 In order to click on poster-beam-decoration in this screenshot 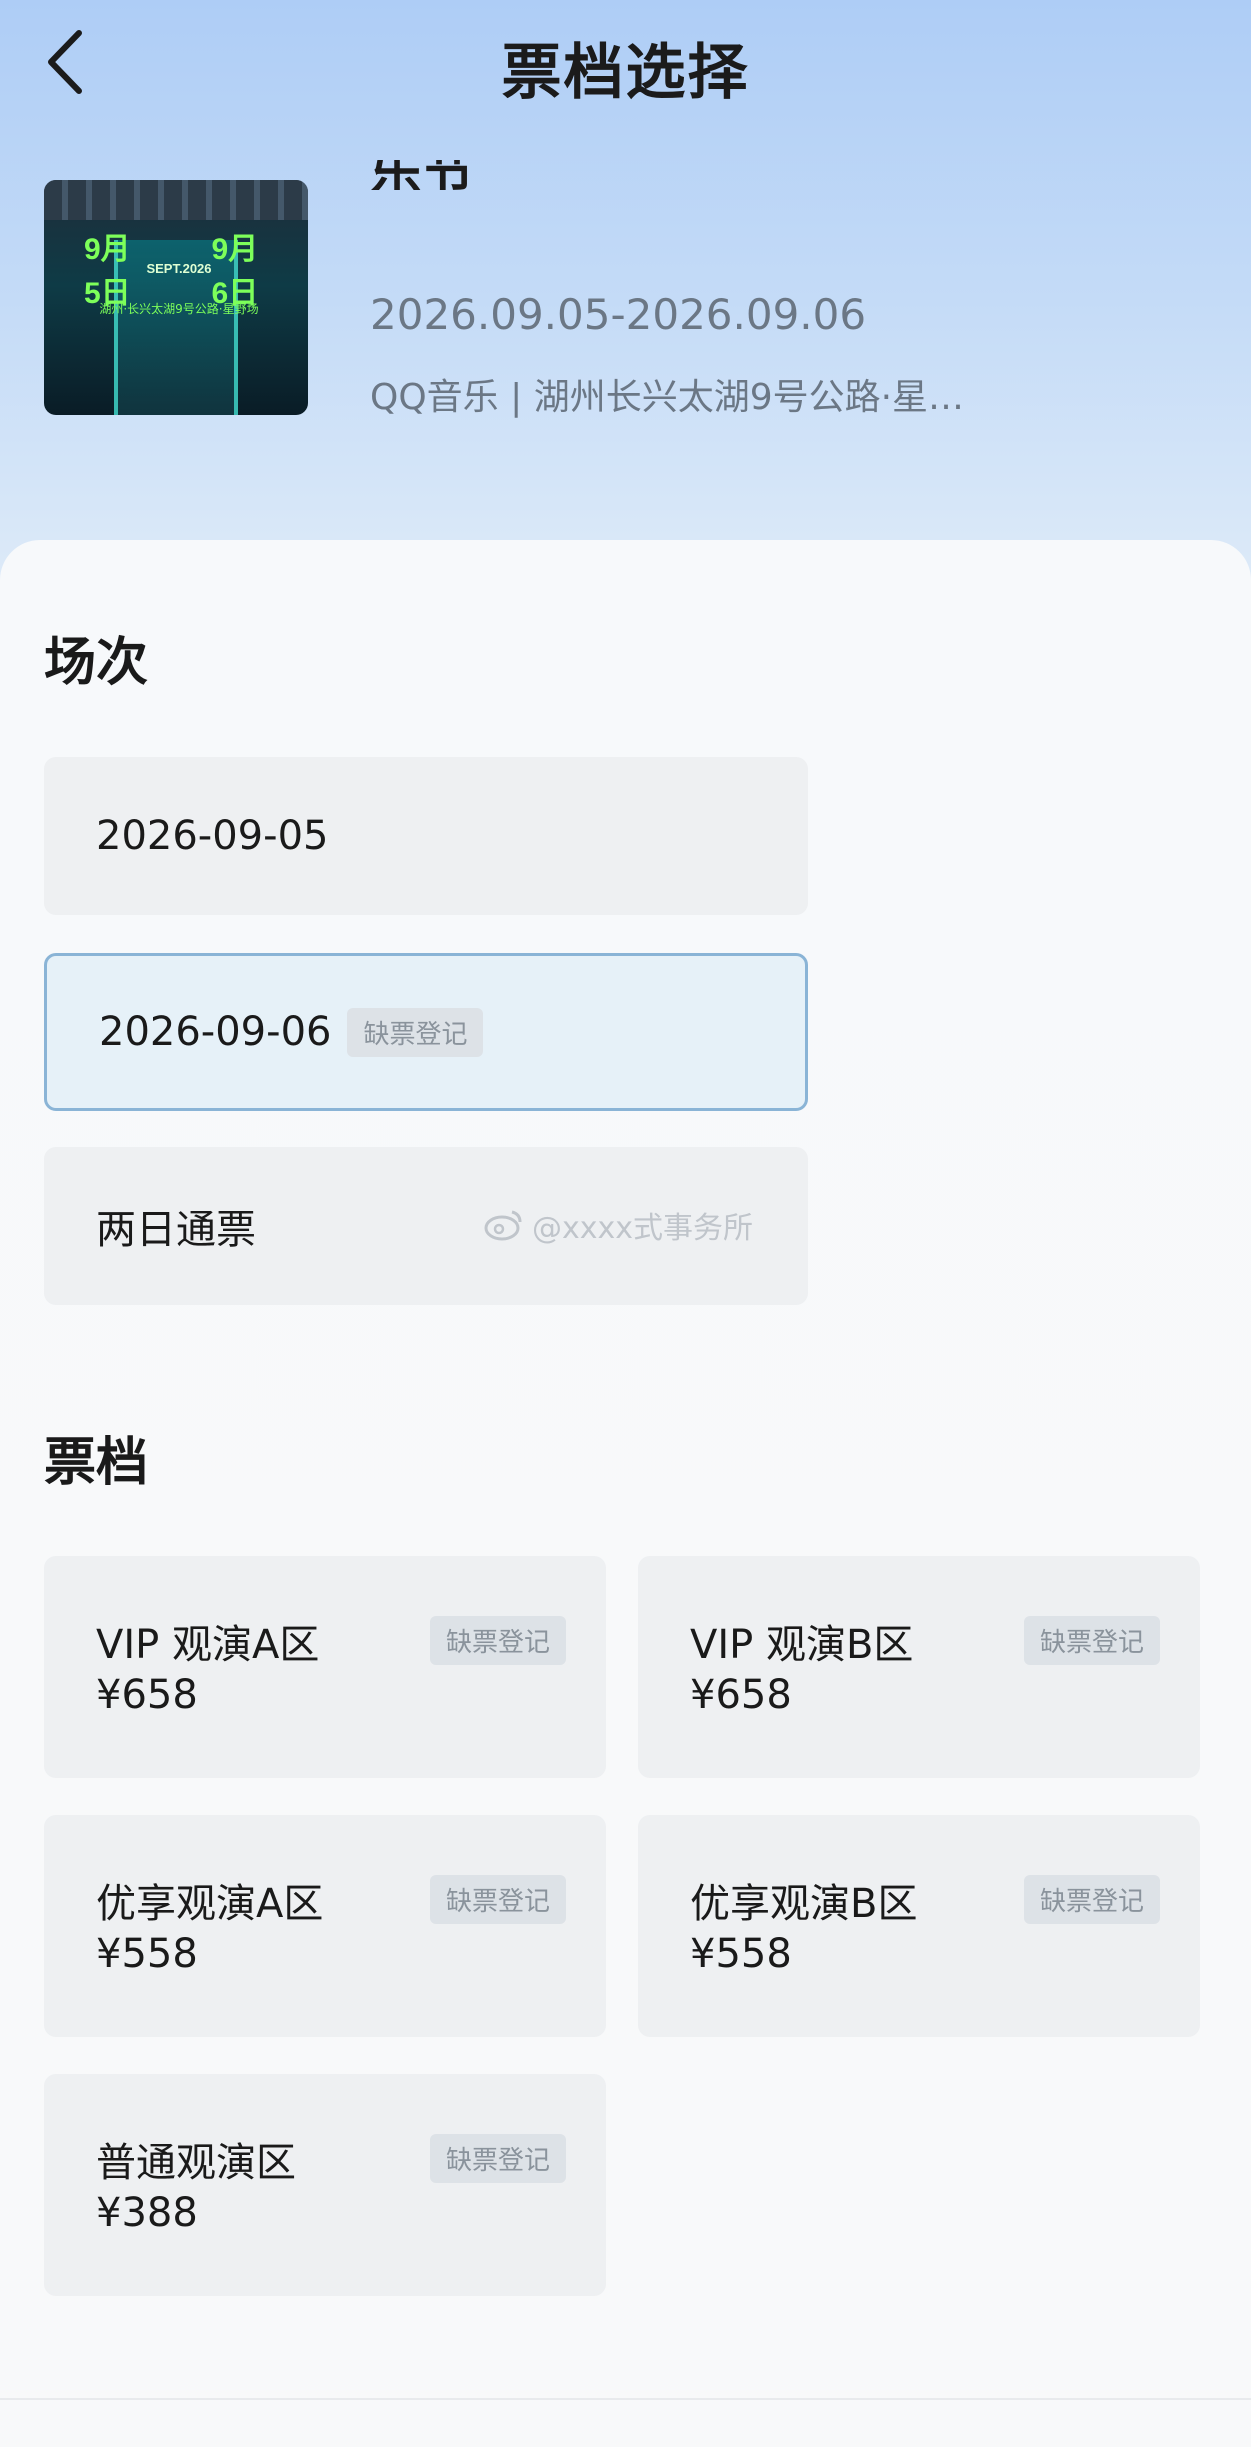, I will do `click(176, 200)`.